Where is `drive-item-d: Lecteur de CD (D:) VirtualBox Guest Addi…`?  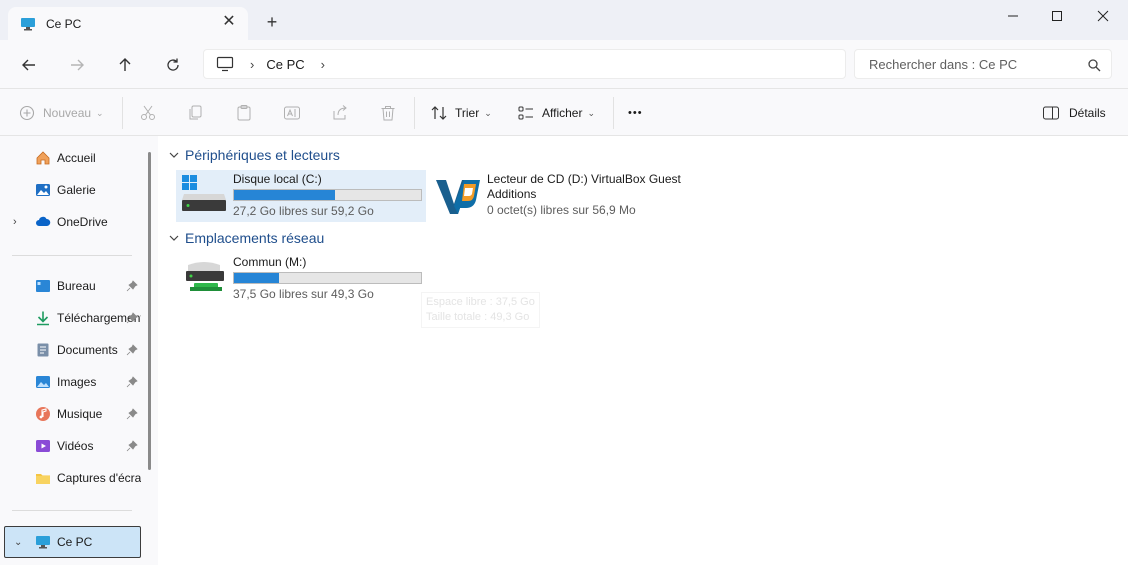
drive-item-d: Lecteur de CD (D:) VirtualBox Guest Addi… is located at coordinates (565, 196).